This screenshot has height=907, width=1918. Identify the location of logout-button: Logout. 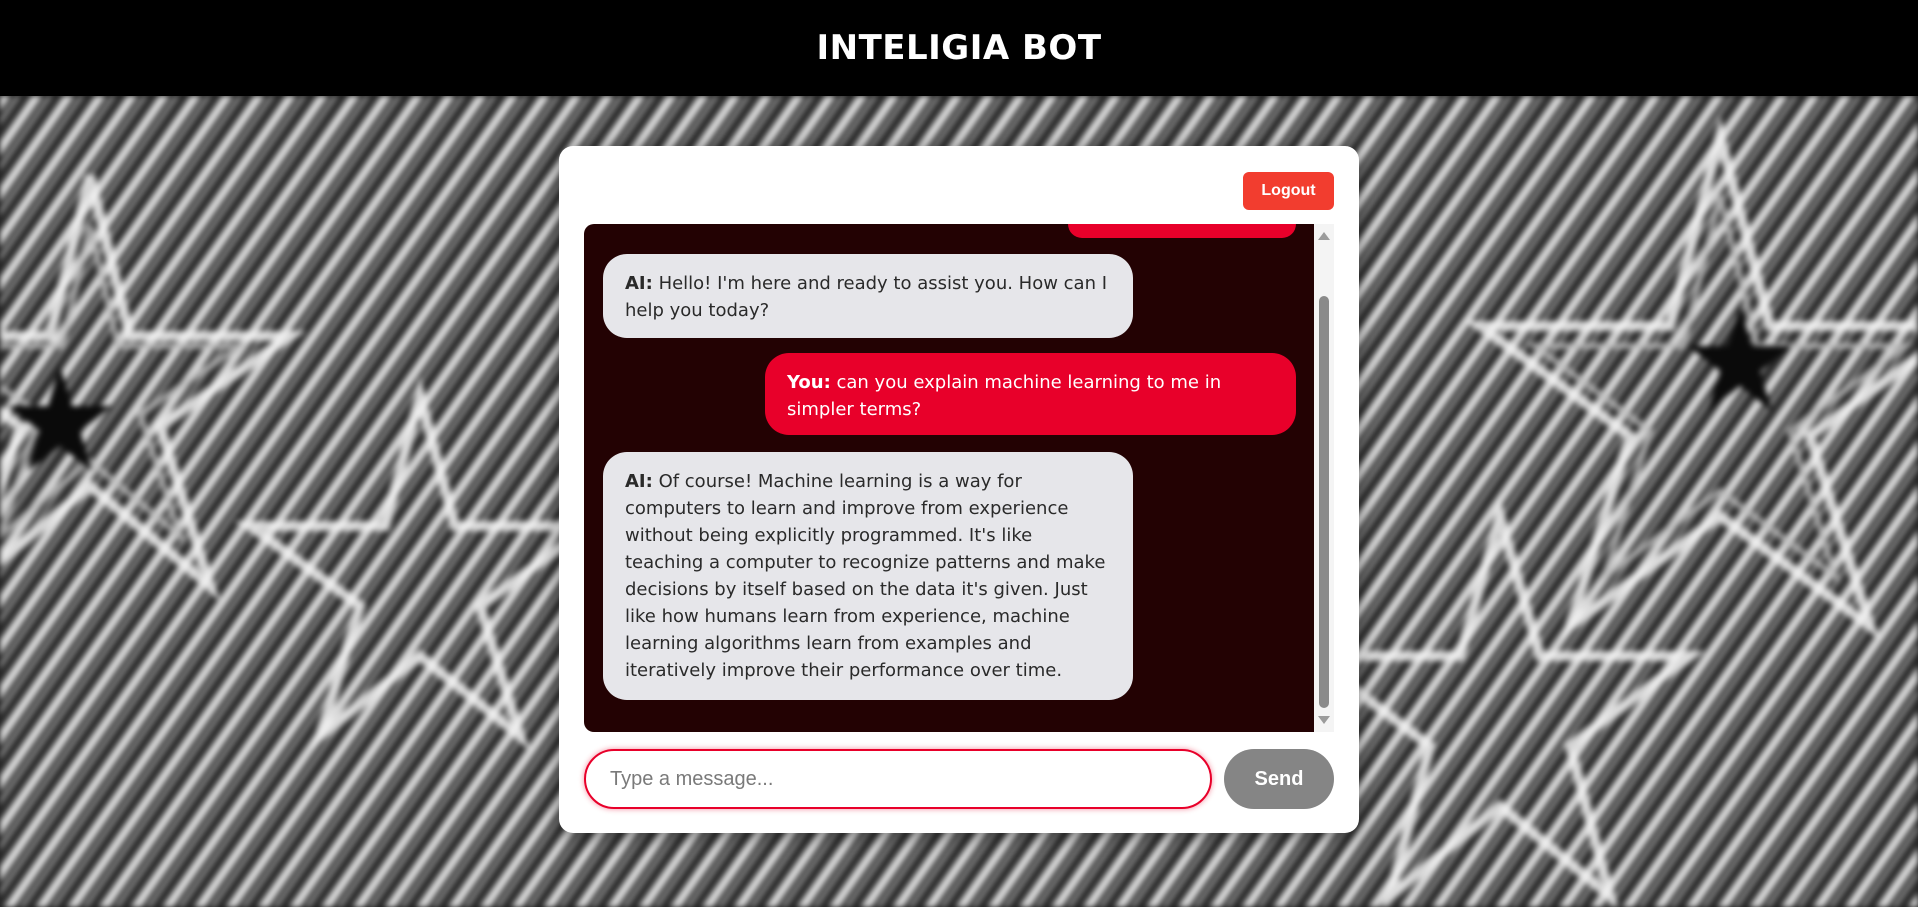
(1288, 191).